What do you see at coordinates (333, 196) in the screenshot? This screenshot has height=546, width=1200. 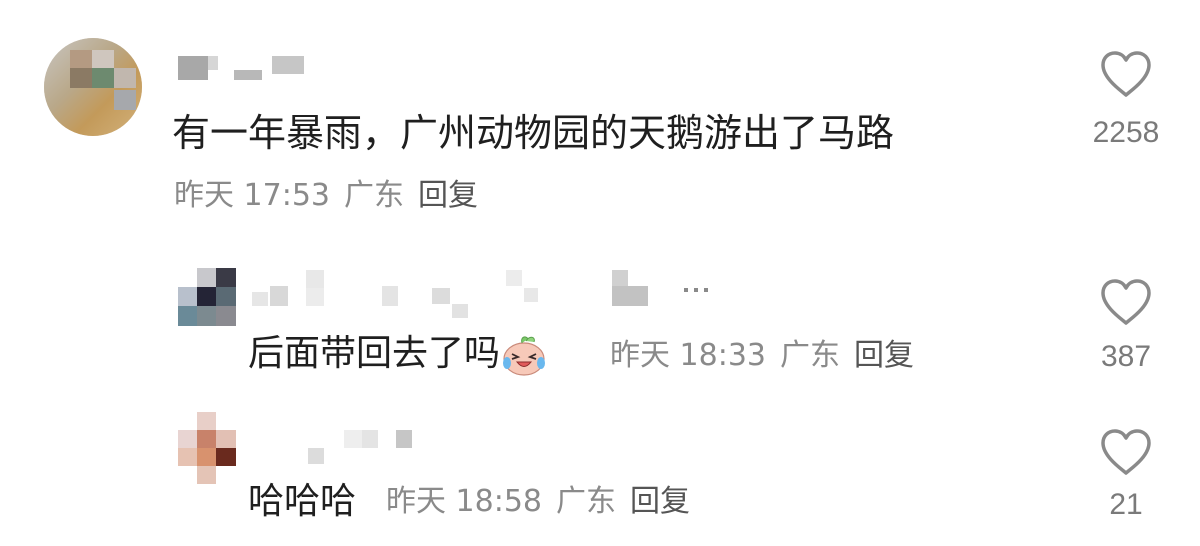 I see `comment-meta: 昨天 17:53 广东 回复` at bounding box center [333, 196].